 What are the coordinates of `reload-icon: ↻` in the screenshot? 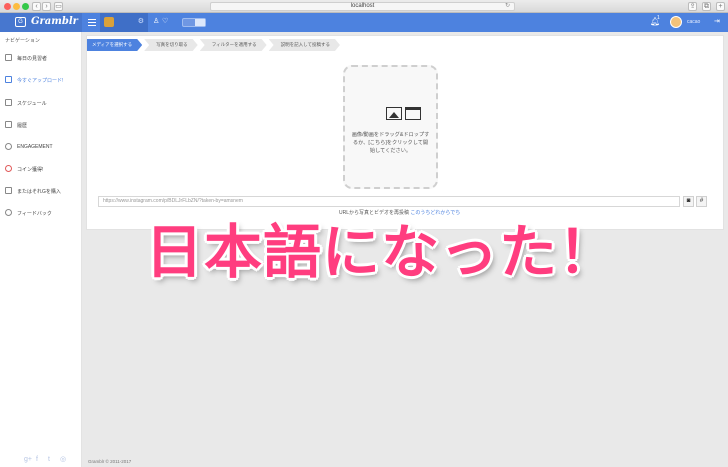 It's located at (507, 6).